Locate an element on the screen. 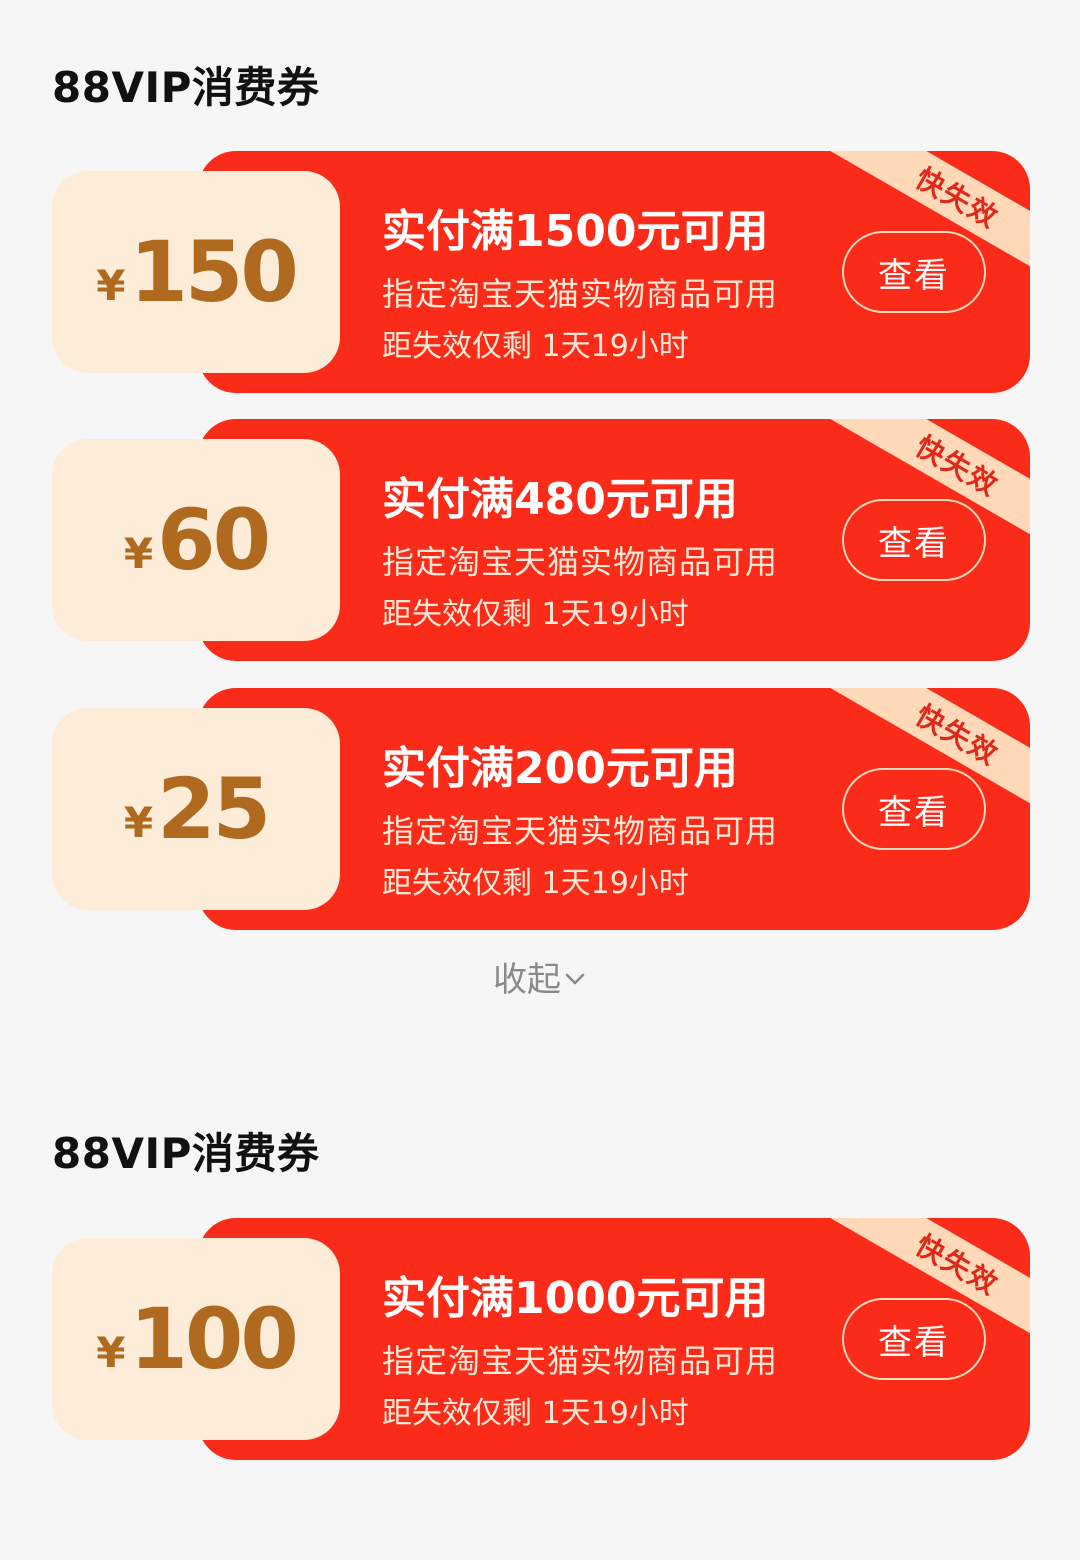  chevron-down-icon is located at coordinates (575, 978).